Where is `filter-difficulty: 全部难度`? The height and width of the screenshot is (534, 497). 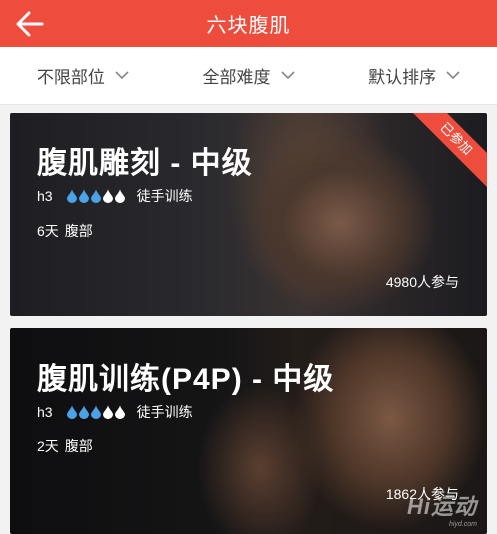 filter-difficulty: 全部难度 is located at coordinates (249, 75).